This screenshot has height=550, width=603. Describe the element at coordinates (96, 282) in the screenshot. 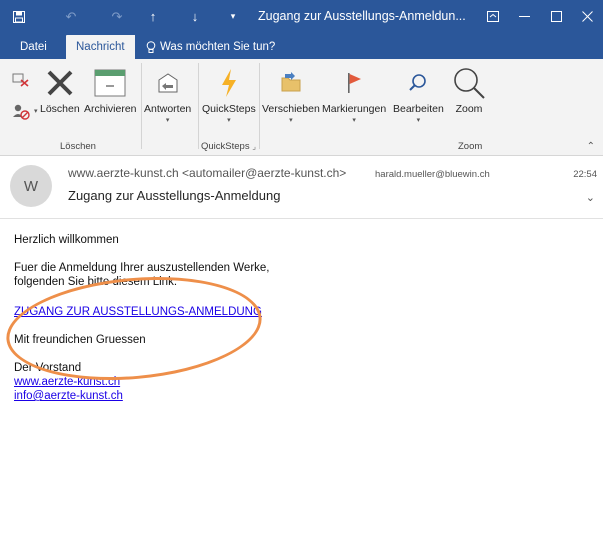

I see `body-line: folgenden Sie bitte diesem Link:` at that location.